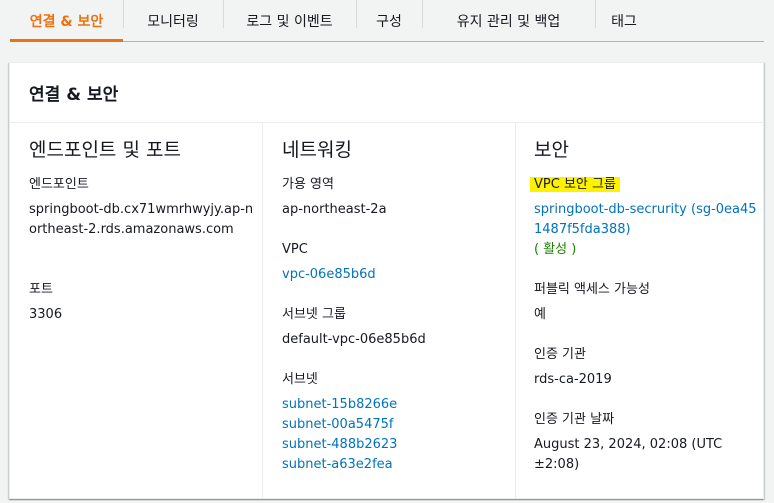 The width and height of the screenshot is (774, 503). Describe the element at coordinates (646, 302) in the screenshot. I see `public-access-field: 퍼블릭 액세스 가능성 예` at that location.